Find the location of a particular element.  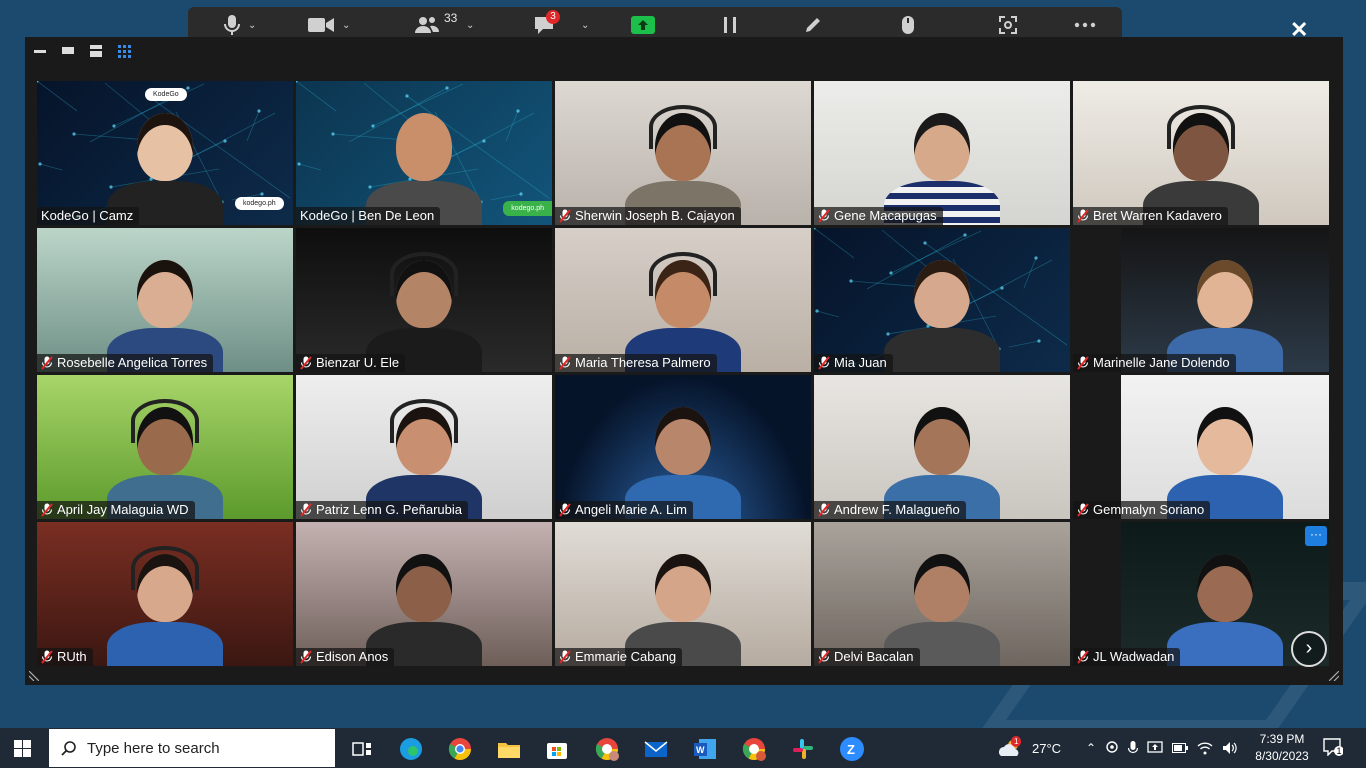

participant-tile: Edison Anos is located at coordinates (424, 594).